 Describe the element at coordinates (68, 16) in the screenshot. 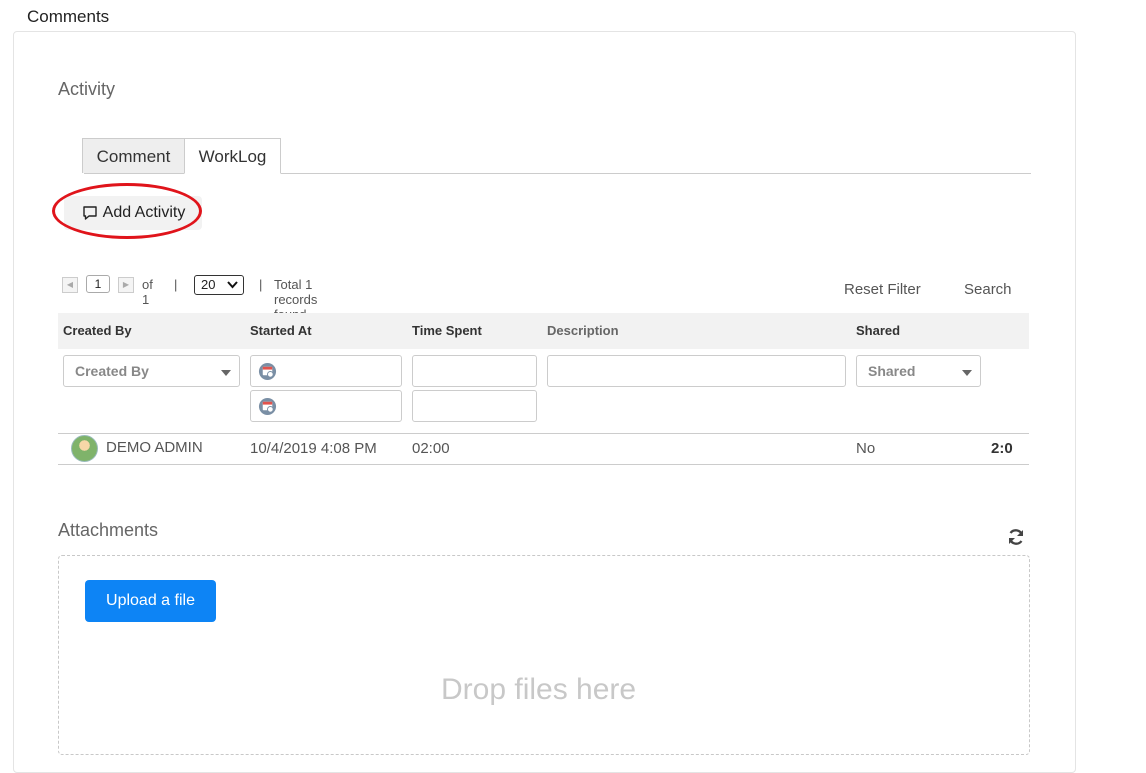

I see `section-title: Comments` at that location.